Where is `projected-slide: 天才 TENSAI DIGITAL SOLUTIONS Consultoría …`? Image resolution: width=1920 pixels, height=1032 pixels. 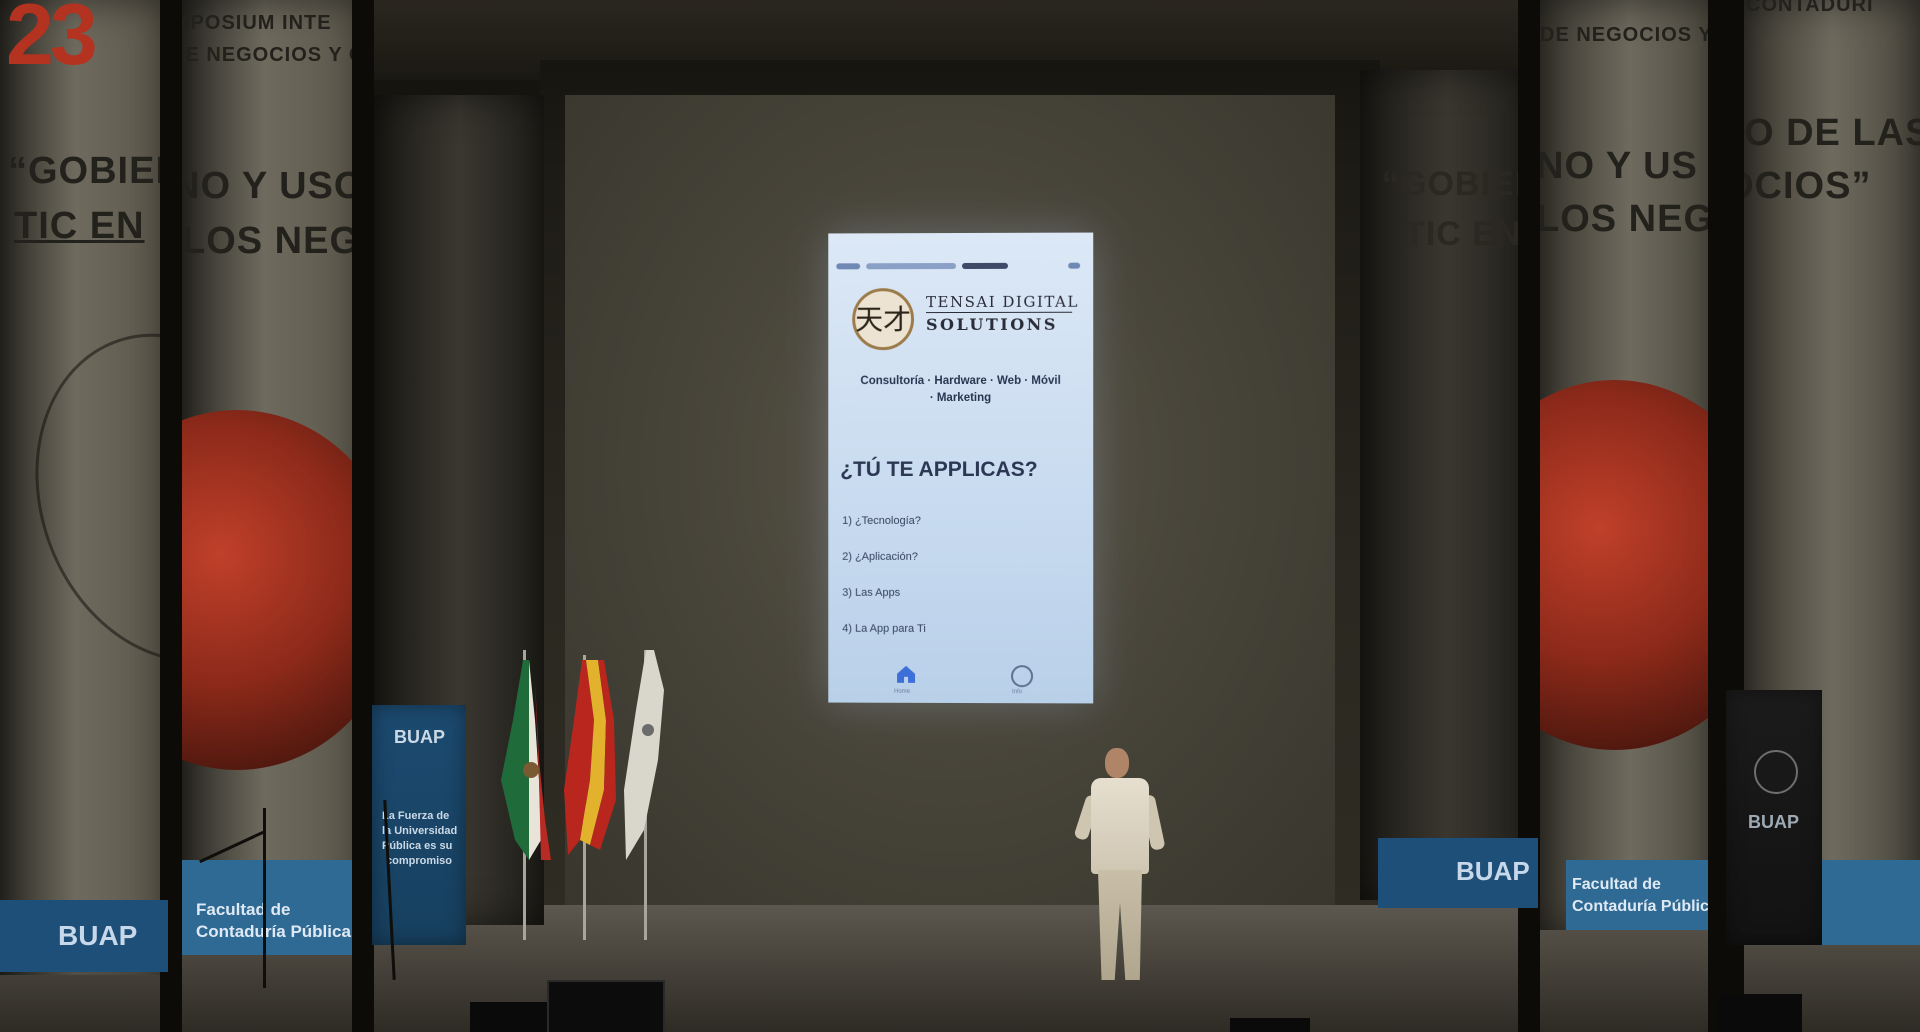 projected-slide: 天才 TENSAI DIGITAL SOLUTIONS Consultoría … is located at coordinates (961, 468).